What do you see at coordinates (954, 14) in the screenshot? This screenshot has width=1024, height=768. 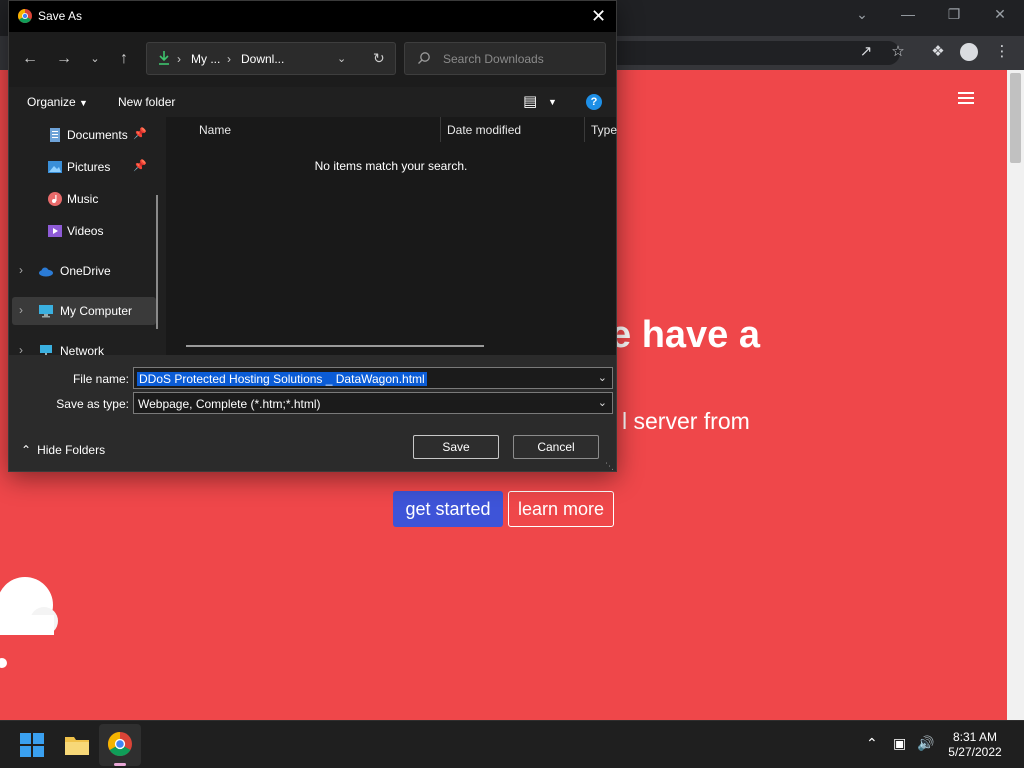 I see `restore-icon: ❐` at bounding box center [954, 14].